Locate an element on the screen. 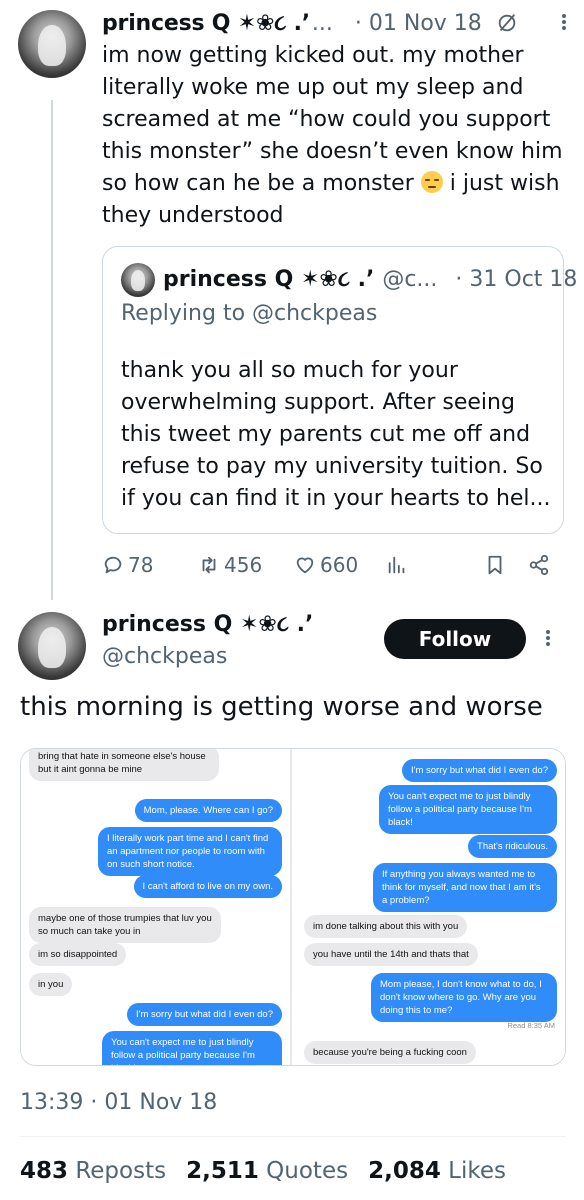 Image resolution: width=584 pixels, height=1200 pixels. quotes-label: Quotes is located at coordinates (307, 1171).